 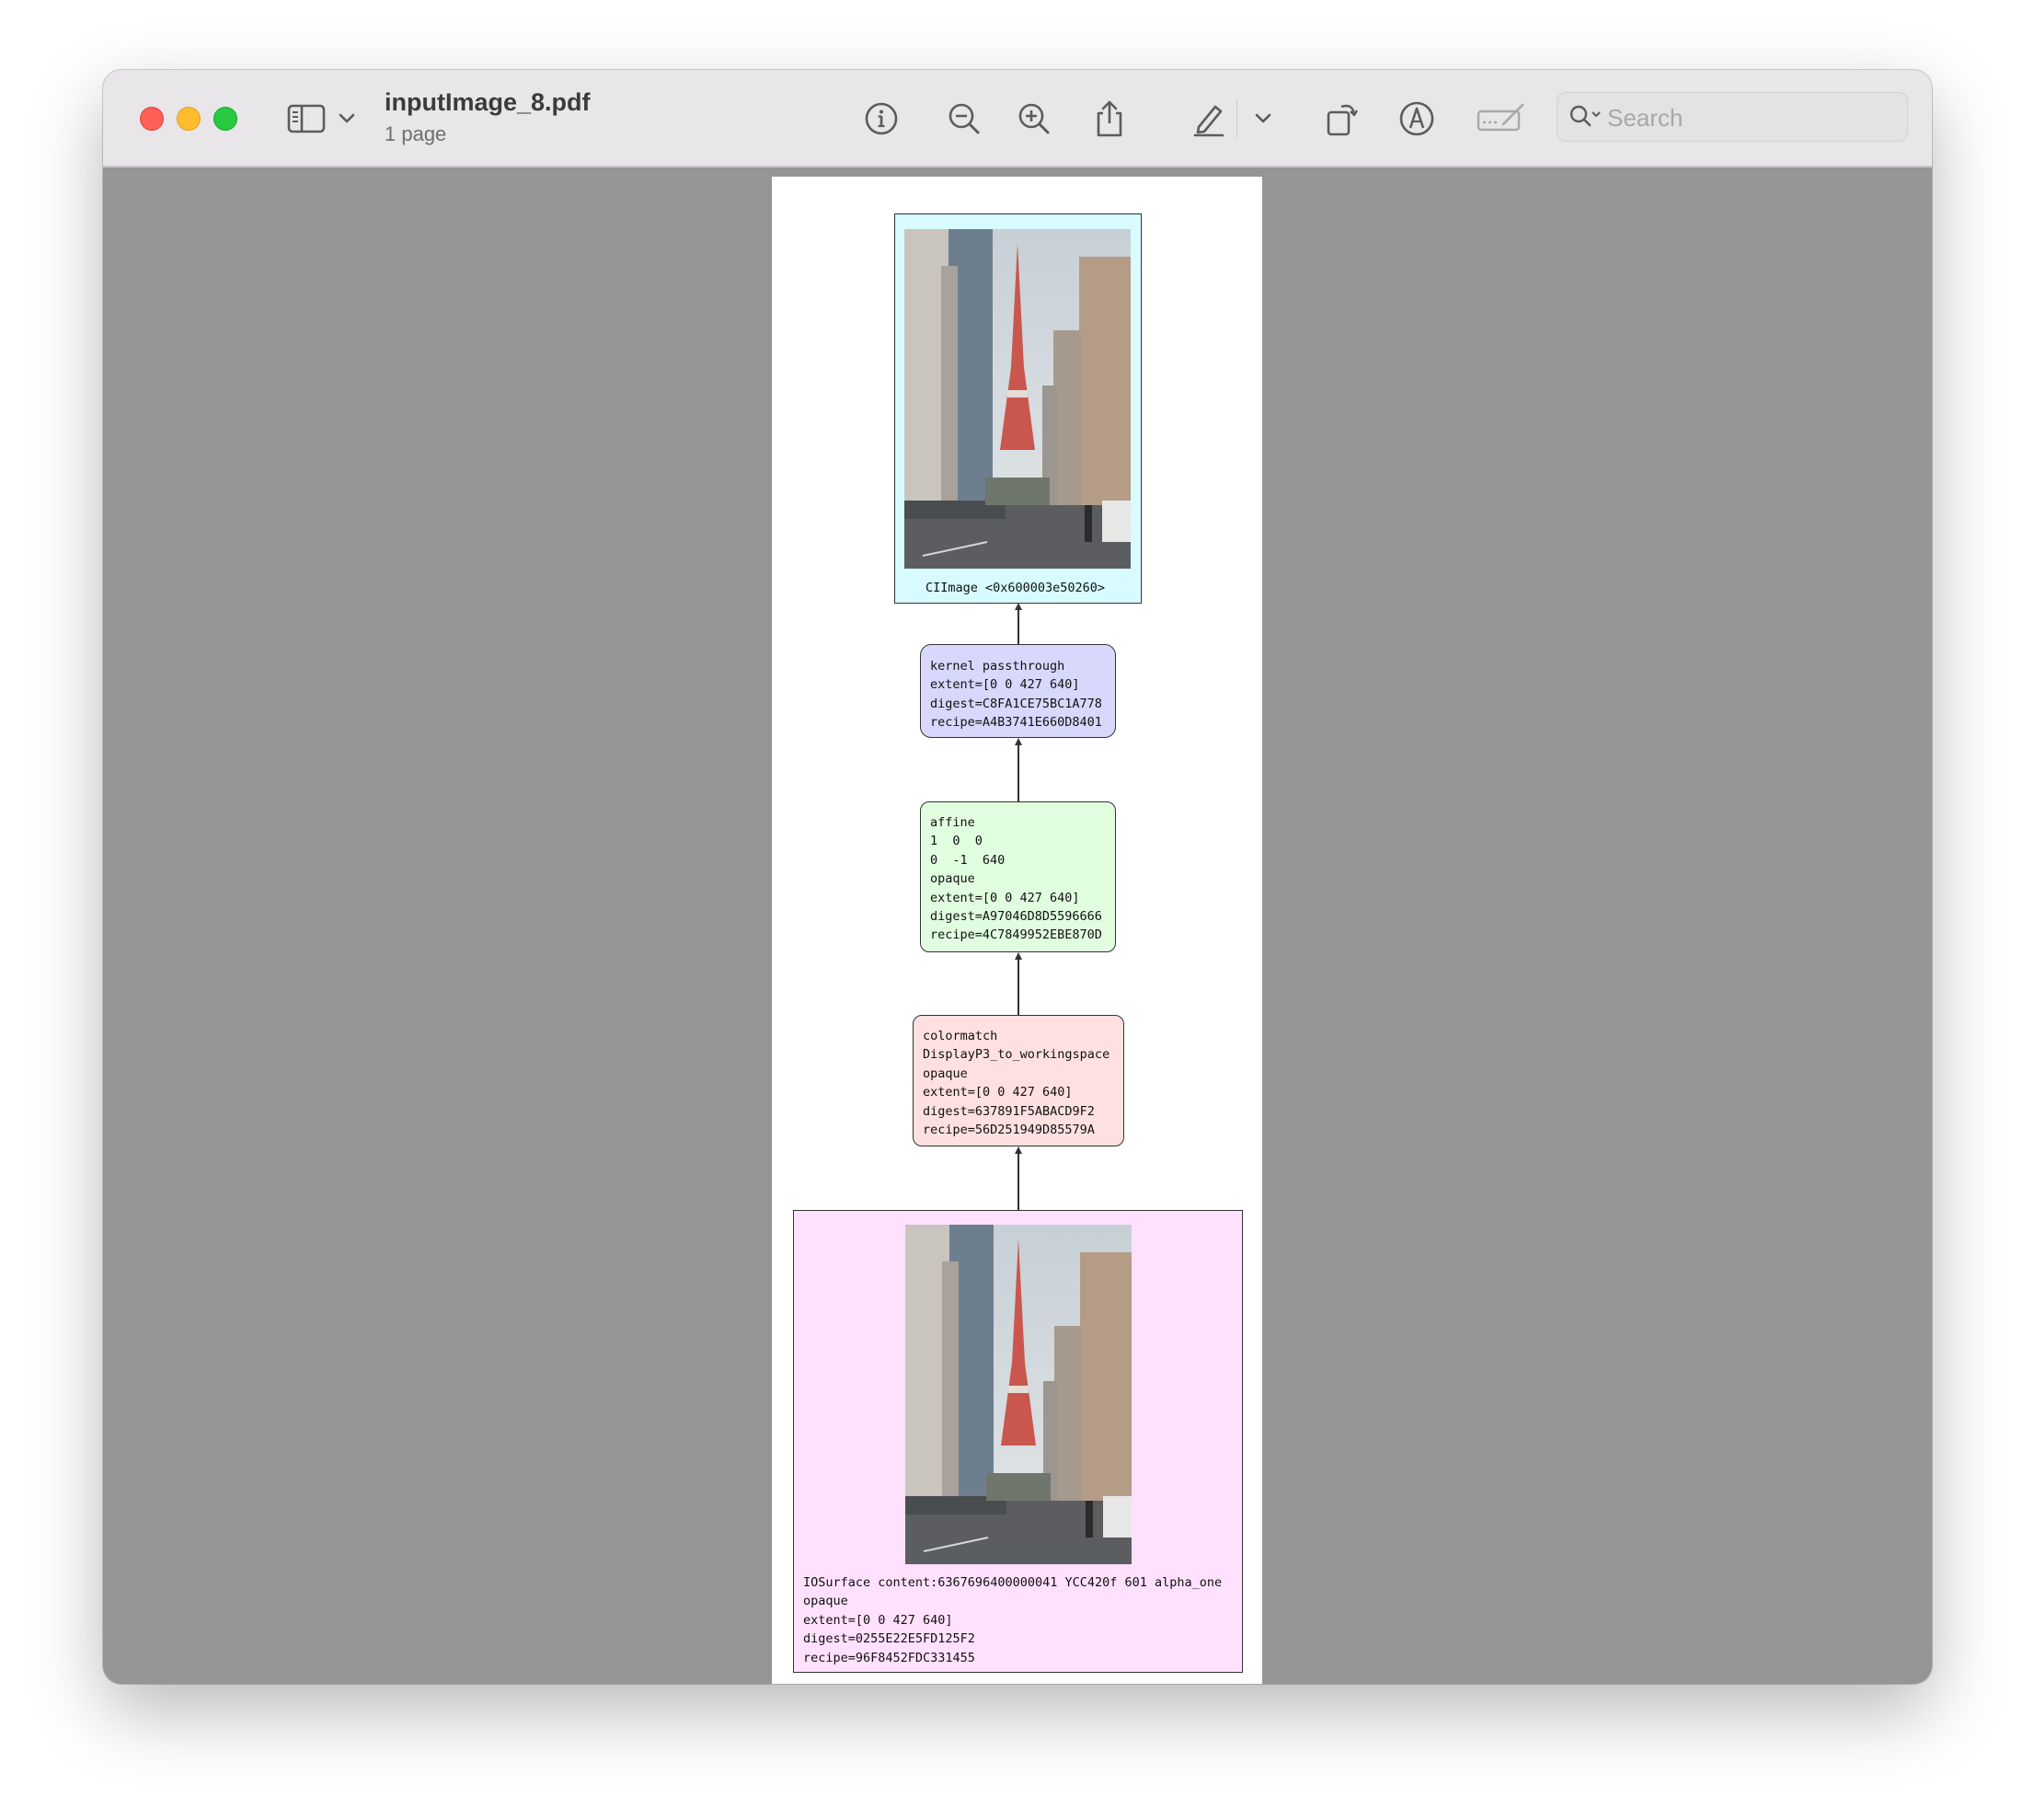 What do you see at coordinates (960, 1036) in the screenshot?
I see `node-line: colormatch` at bounding box center [960, 1036].